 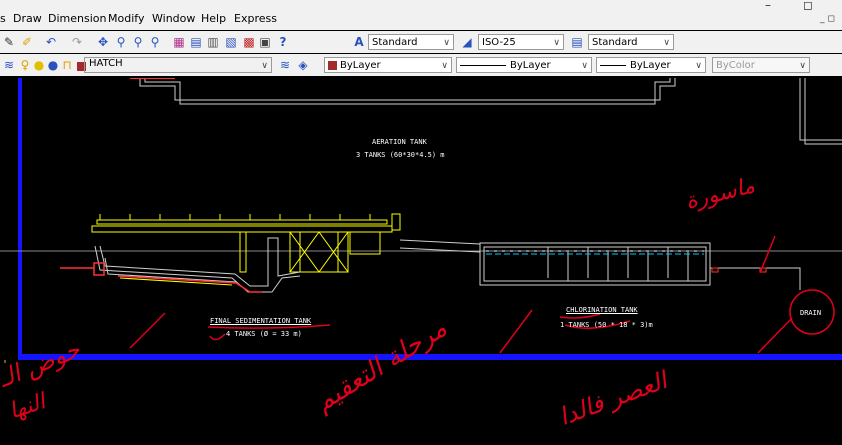 What do you see at coordinates (9, 42) in the screenshot?
I see `pencil-icon: ✎` at bounding box center [9, 42].